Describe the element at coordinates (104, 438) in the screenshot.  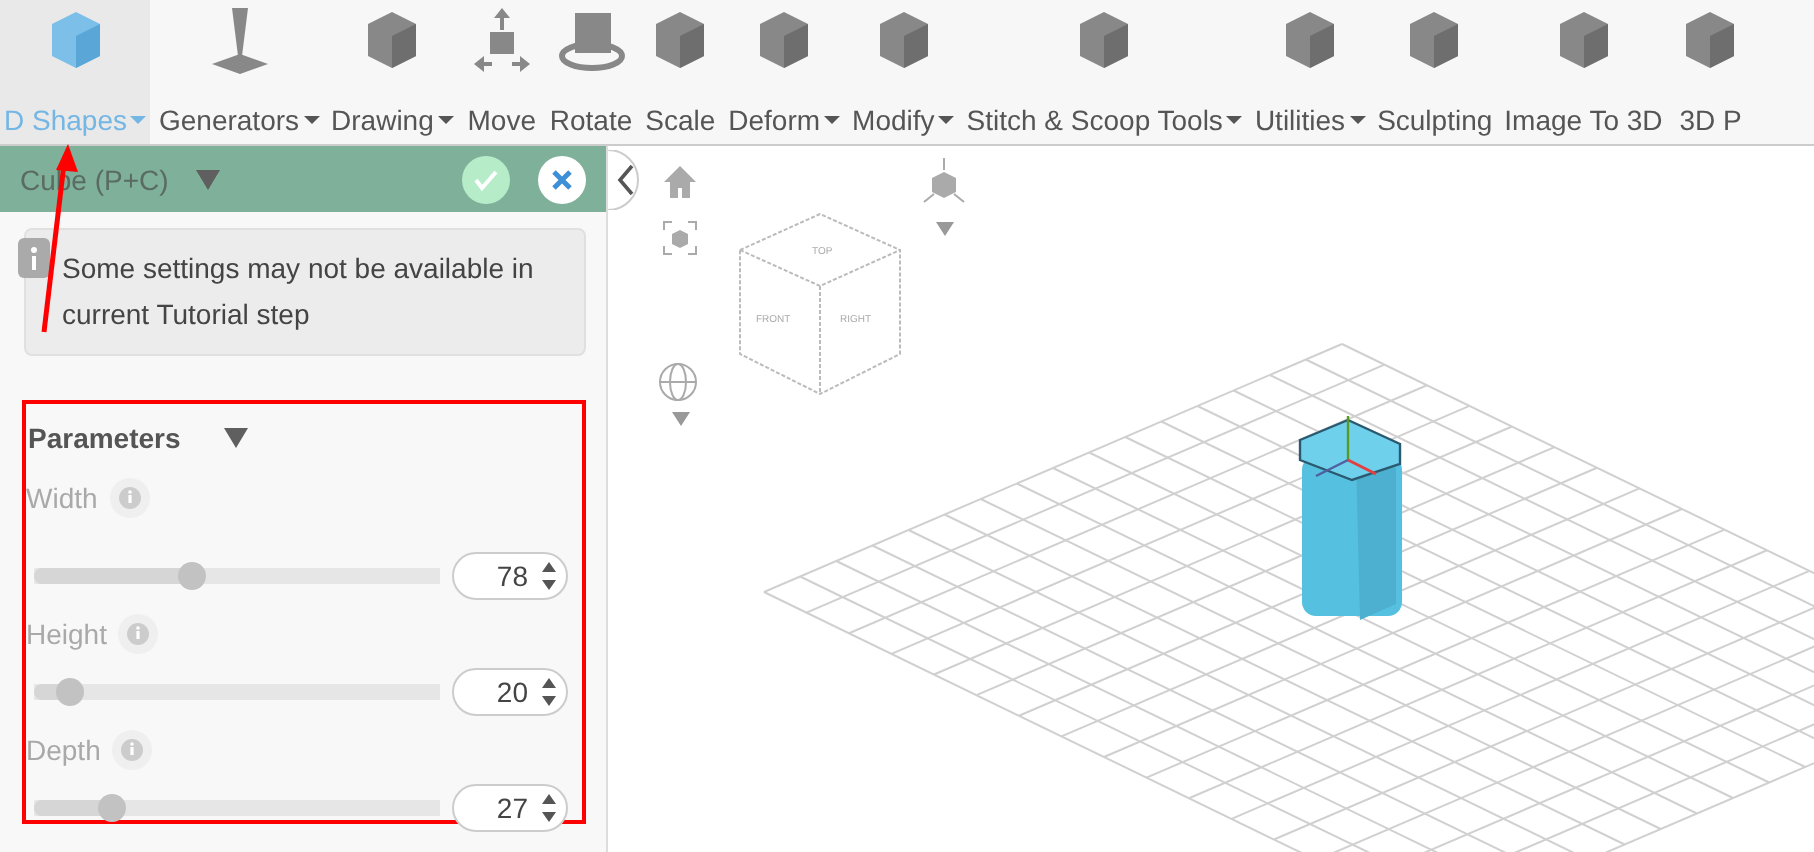
I see `section-title: Parameters` at that location.